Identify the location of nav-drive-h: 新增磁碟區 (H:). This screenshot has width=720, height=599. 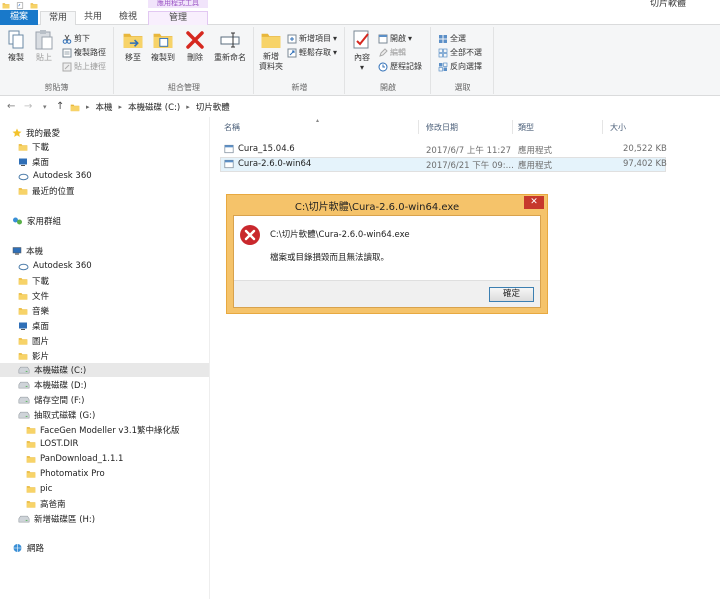
(56, 519).